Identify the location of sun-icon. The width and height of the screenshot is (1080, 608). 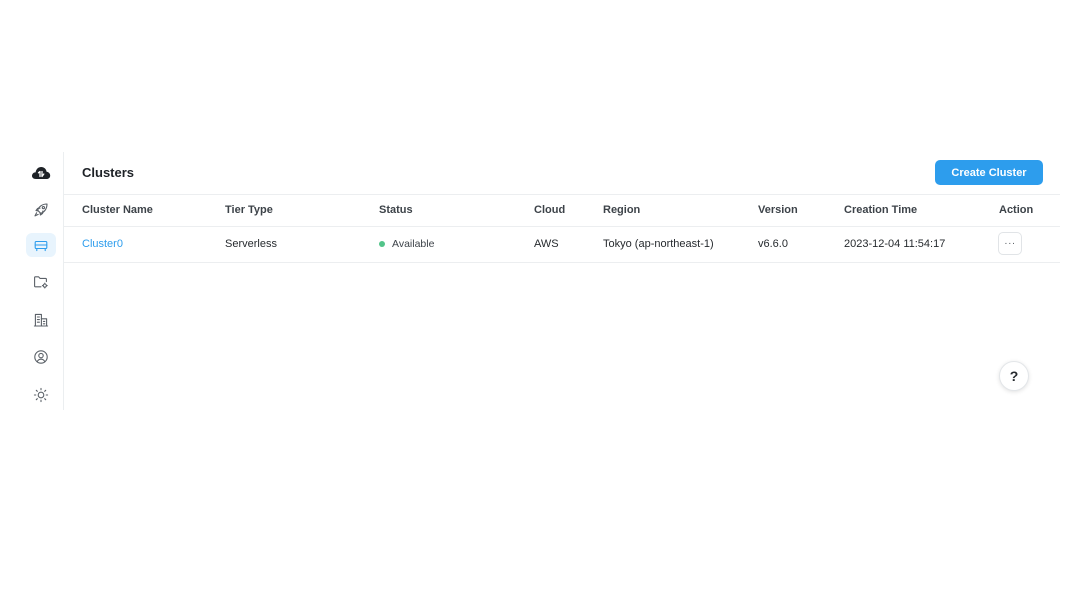
(41, 395).